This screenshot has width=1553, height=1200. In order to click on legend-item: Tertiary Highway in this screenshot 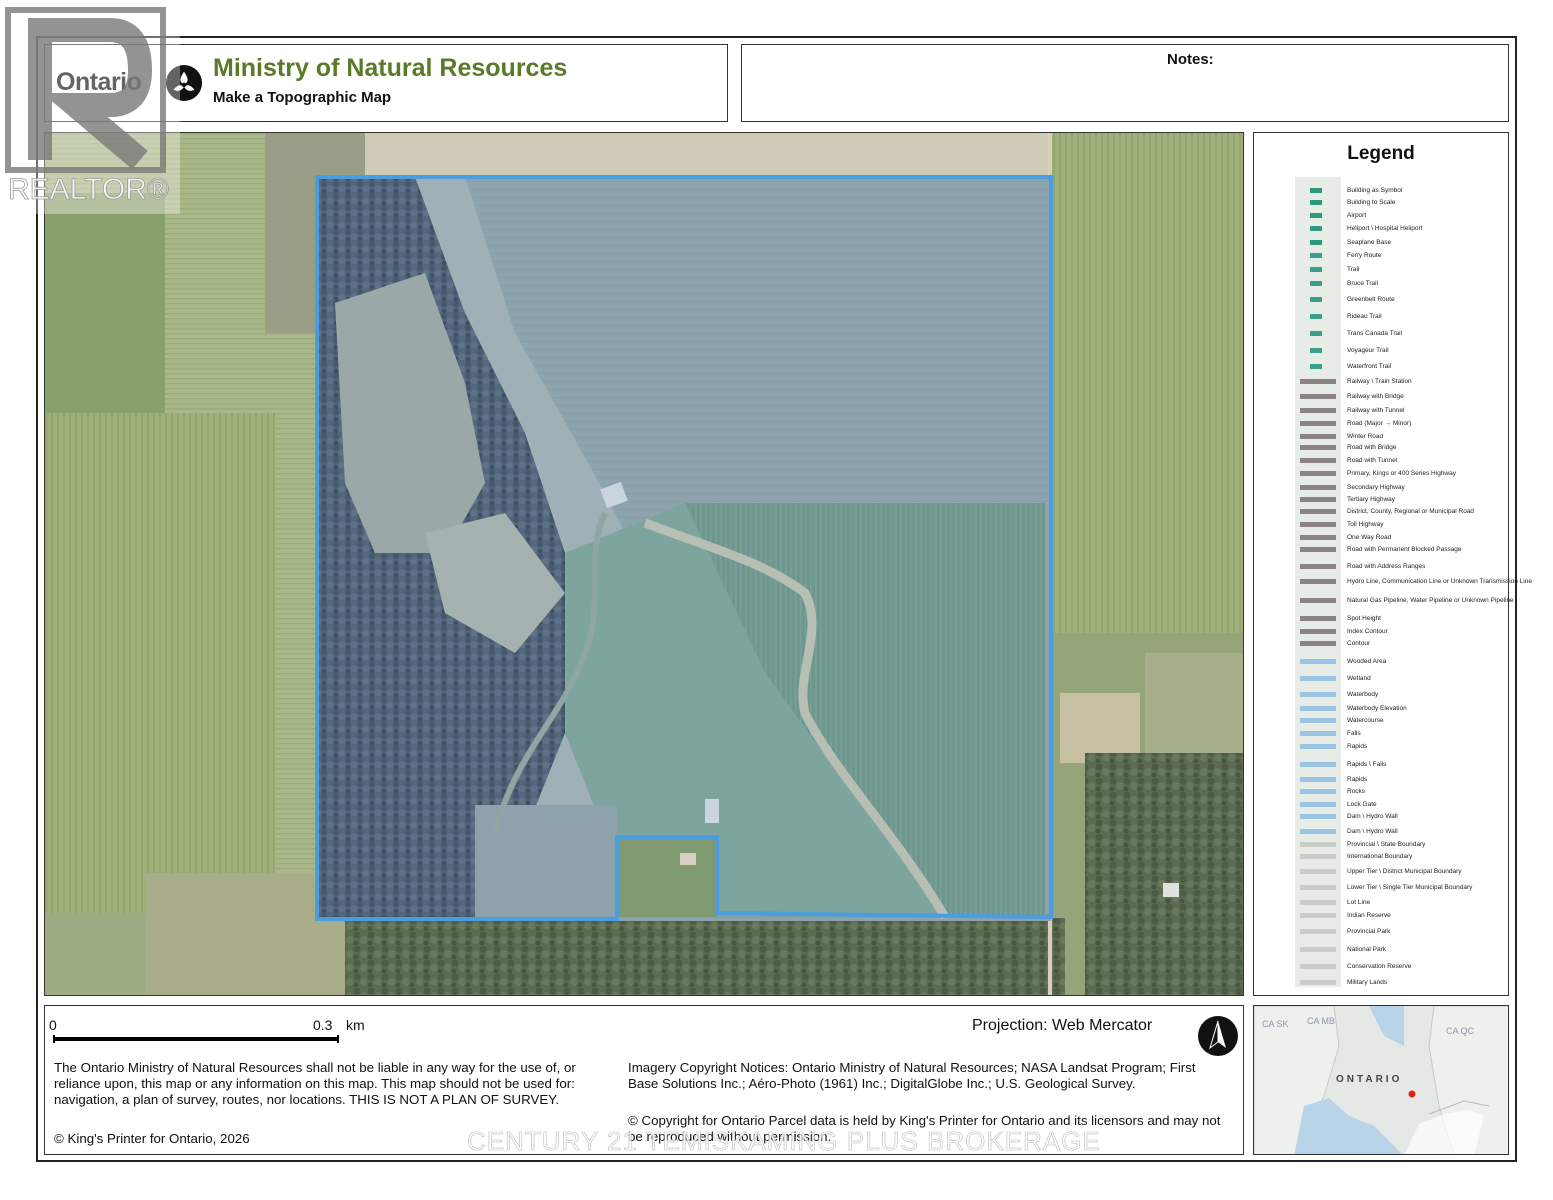, I will do `click(1371, 499)`.